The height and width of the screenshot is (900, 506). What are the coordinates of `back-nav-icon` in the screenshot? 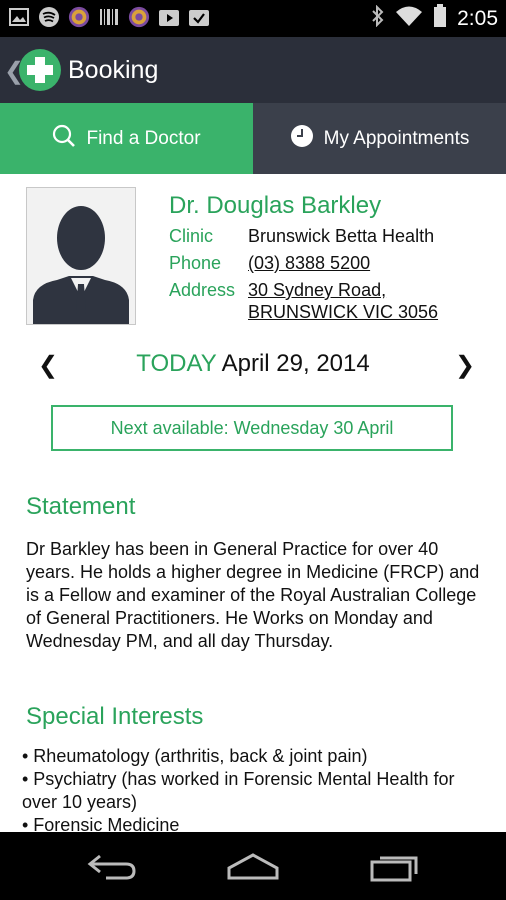 It's located at (112, 868).